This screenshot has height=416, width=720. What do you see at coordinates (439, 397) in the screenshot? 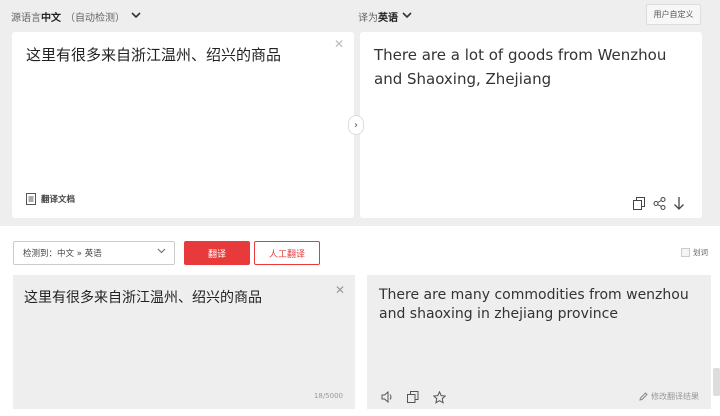
I see `star-icon` at bounding box center [439, 397].